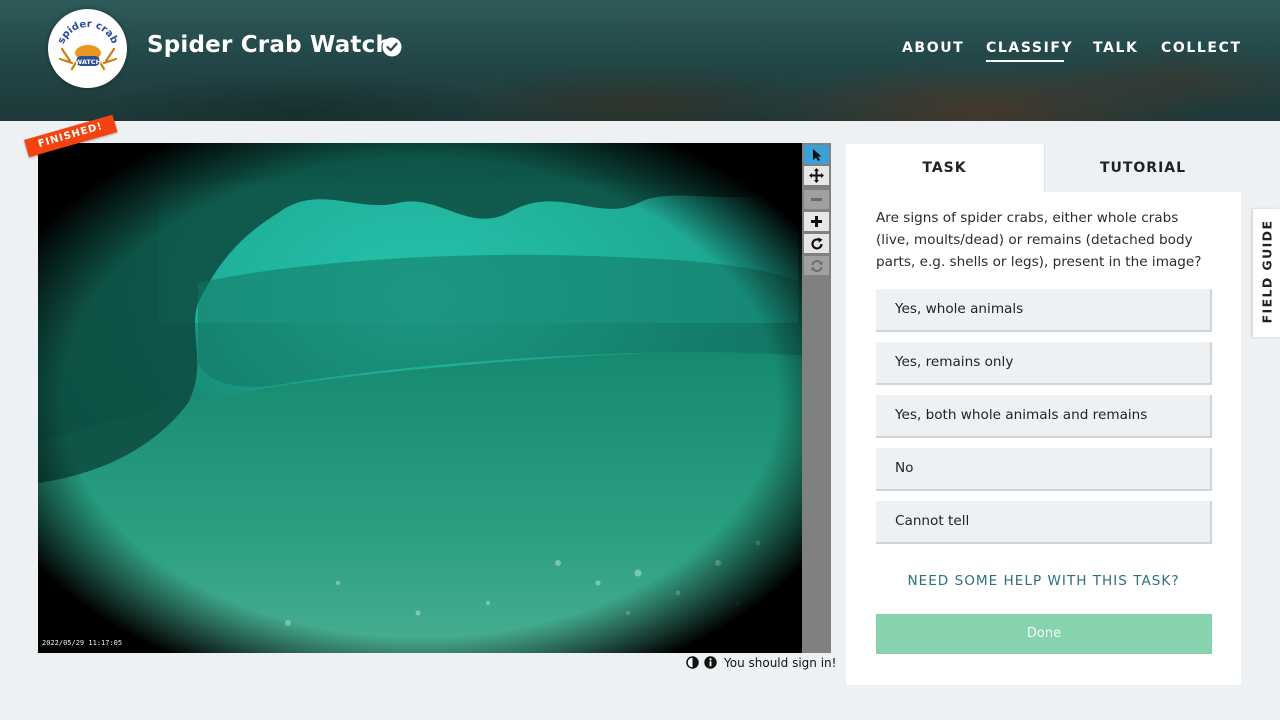 Image resolution: width=1280 pixels, height=720 pixels. I want to click on nav-talk: TALK, so click(1115, 48).